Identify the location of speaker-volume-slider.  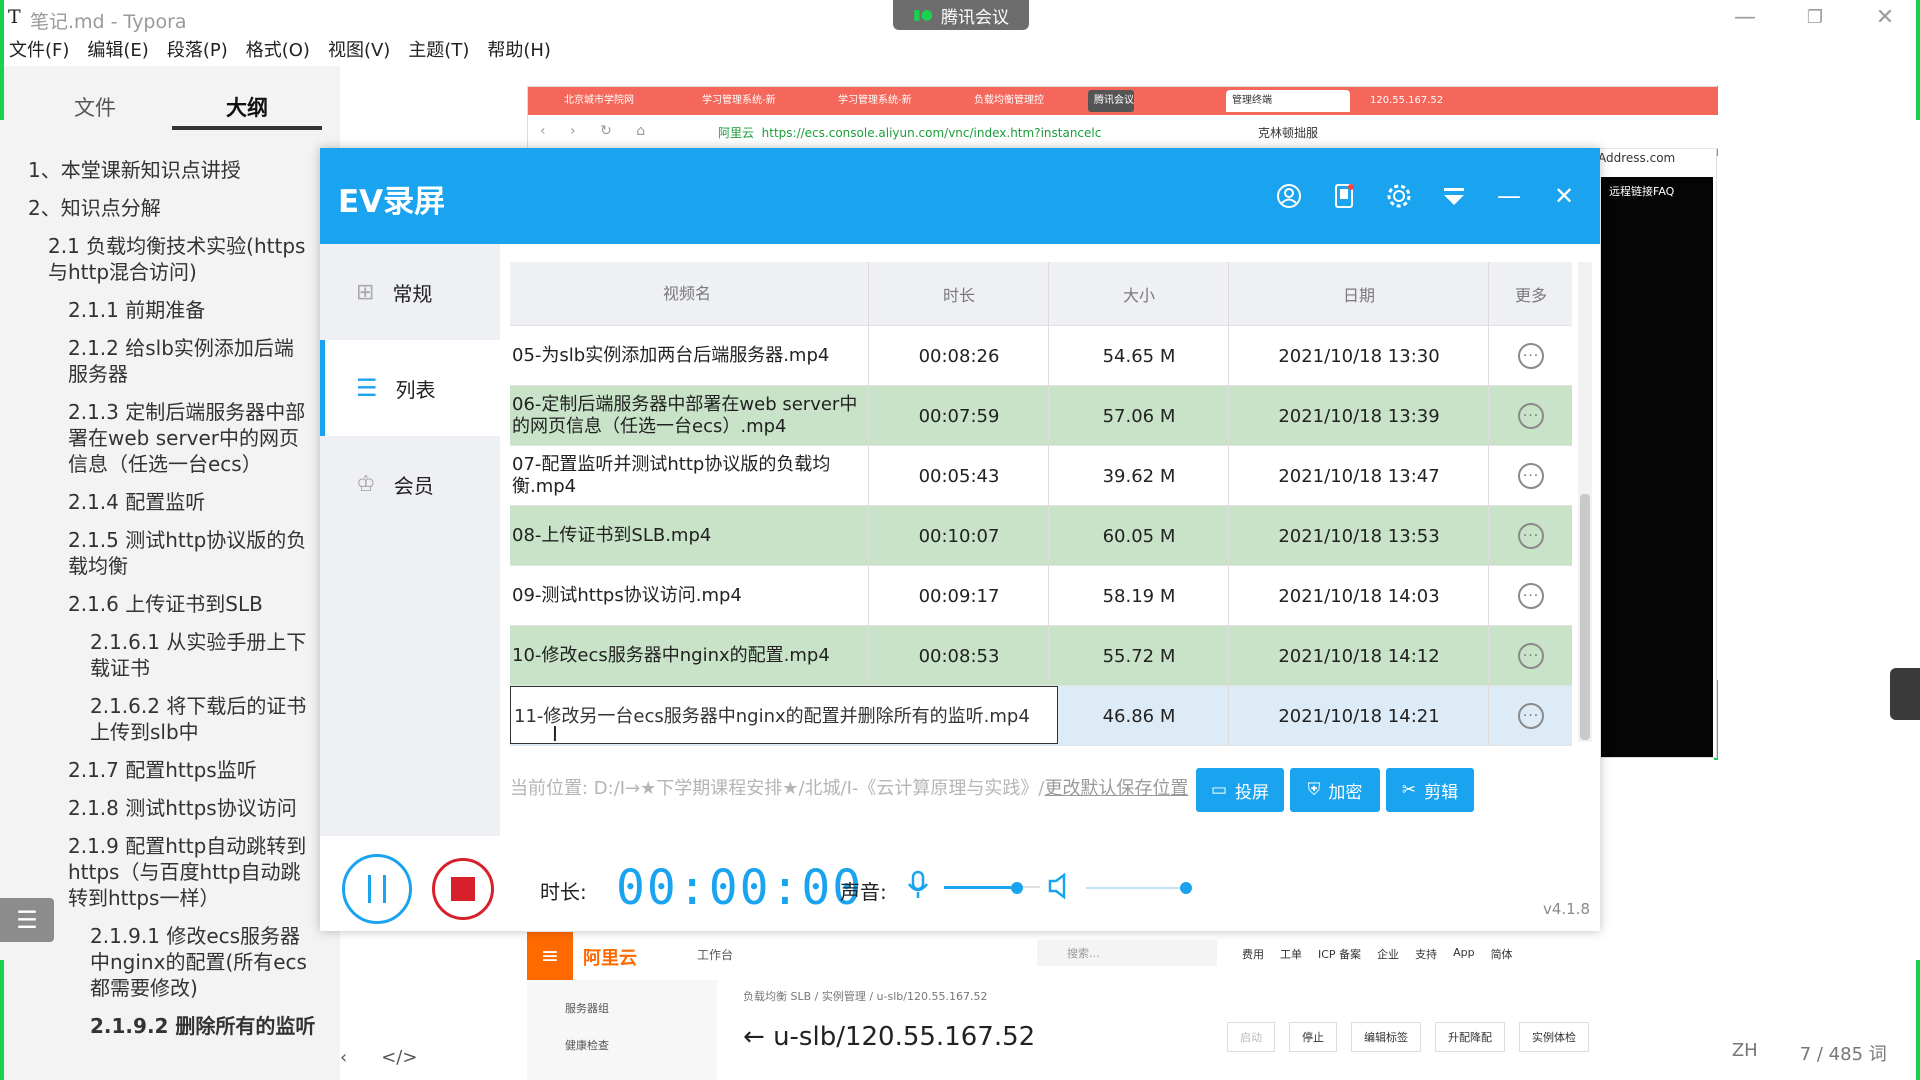
(1139, 888).